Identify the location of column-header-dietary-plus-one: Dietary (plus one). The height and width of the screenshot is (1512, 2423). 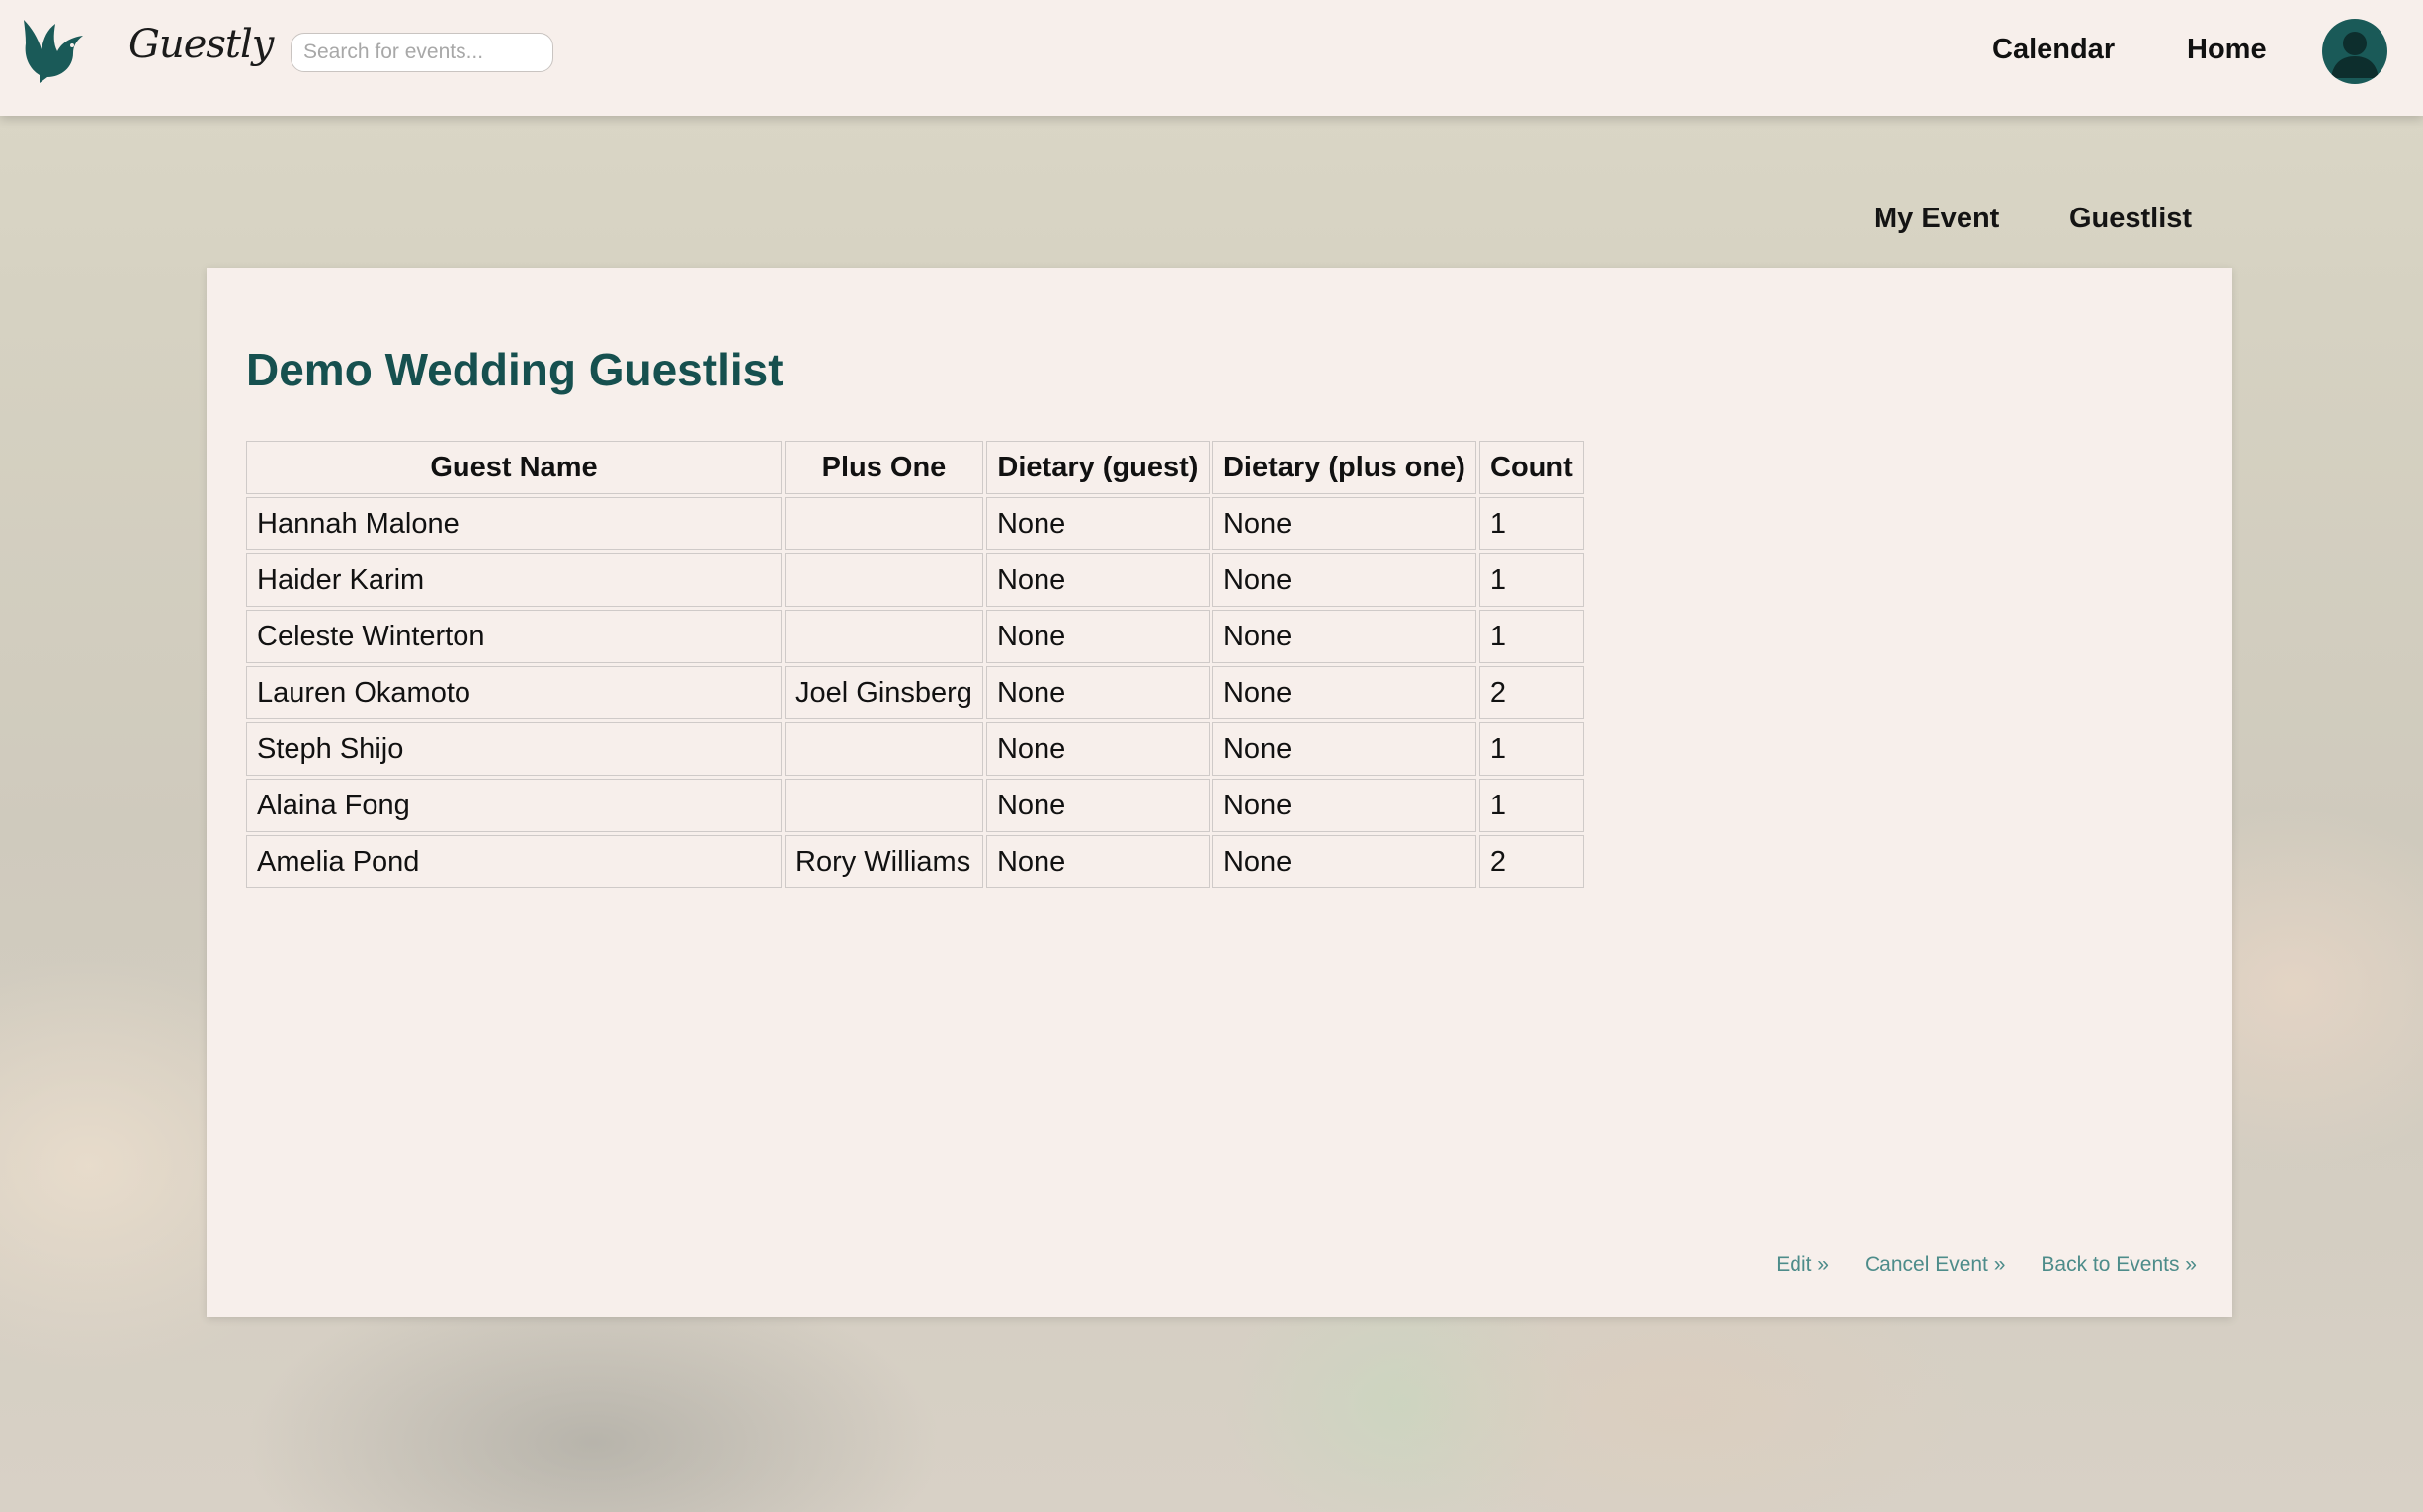
(1344, 467).